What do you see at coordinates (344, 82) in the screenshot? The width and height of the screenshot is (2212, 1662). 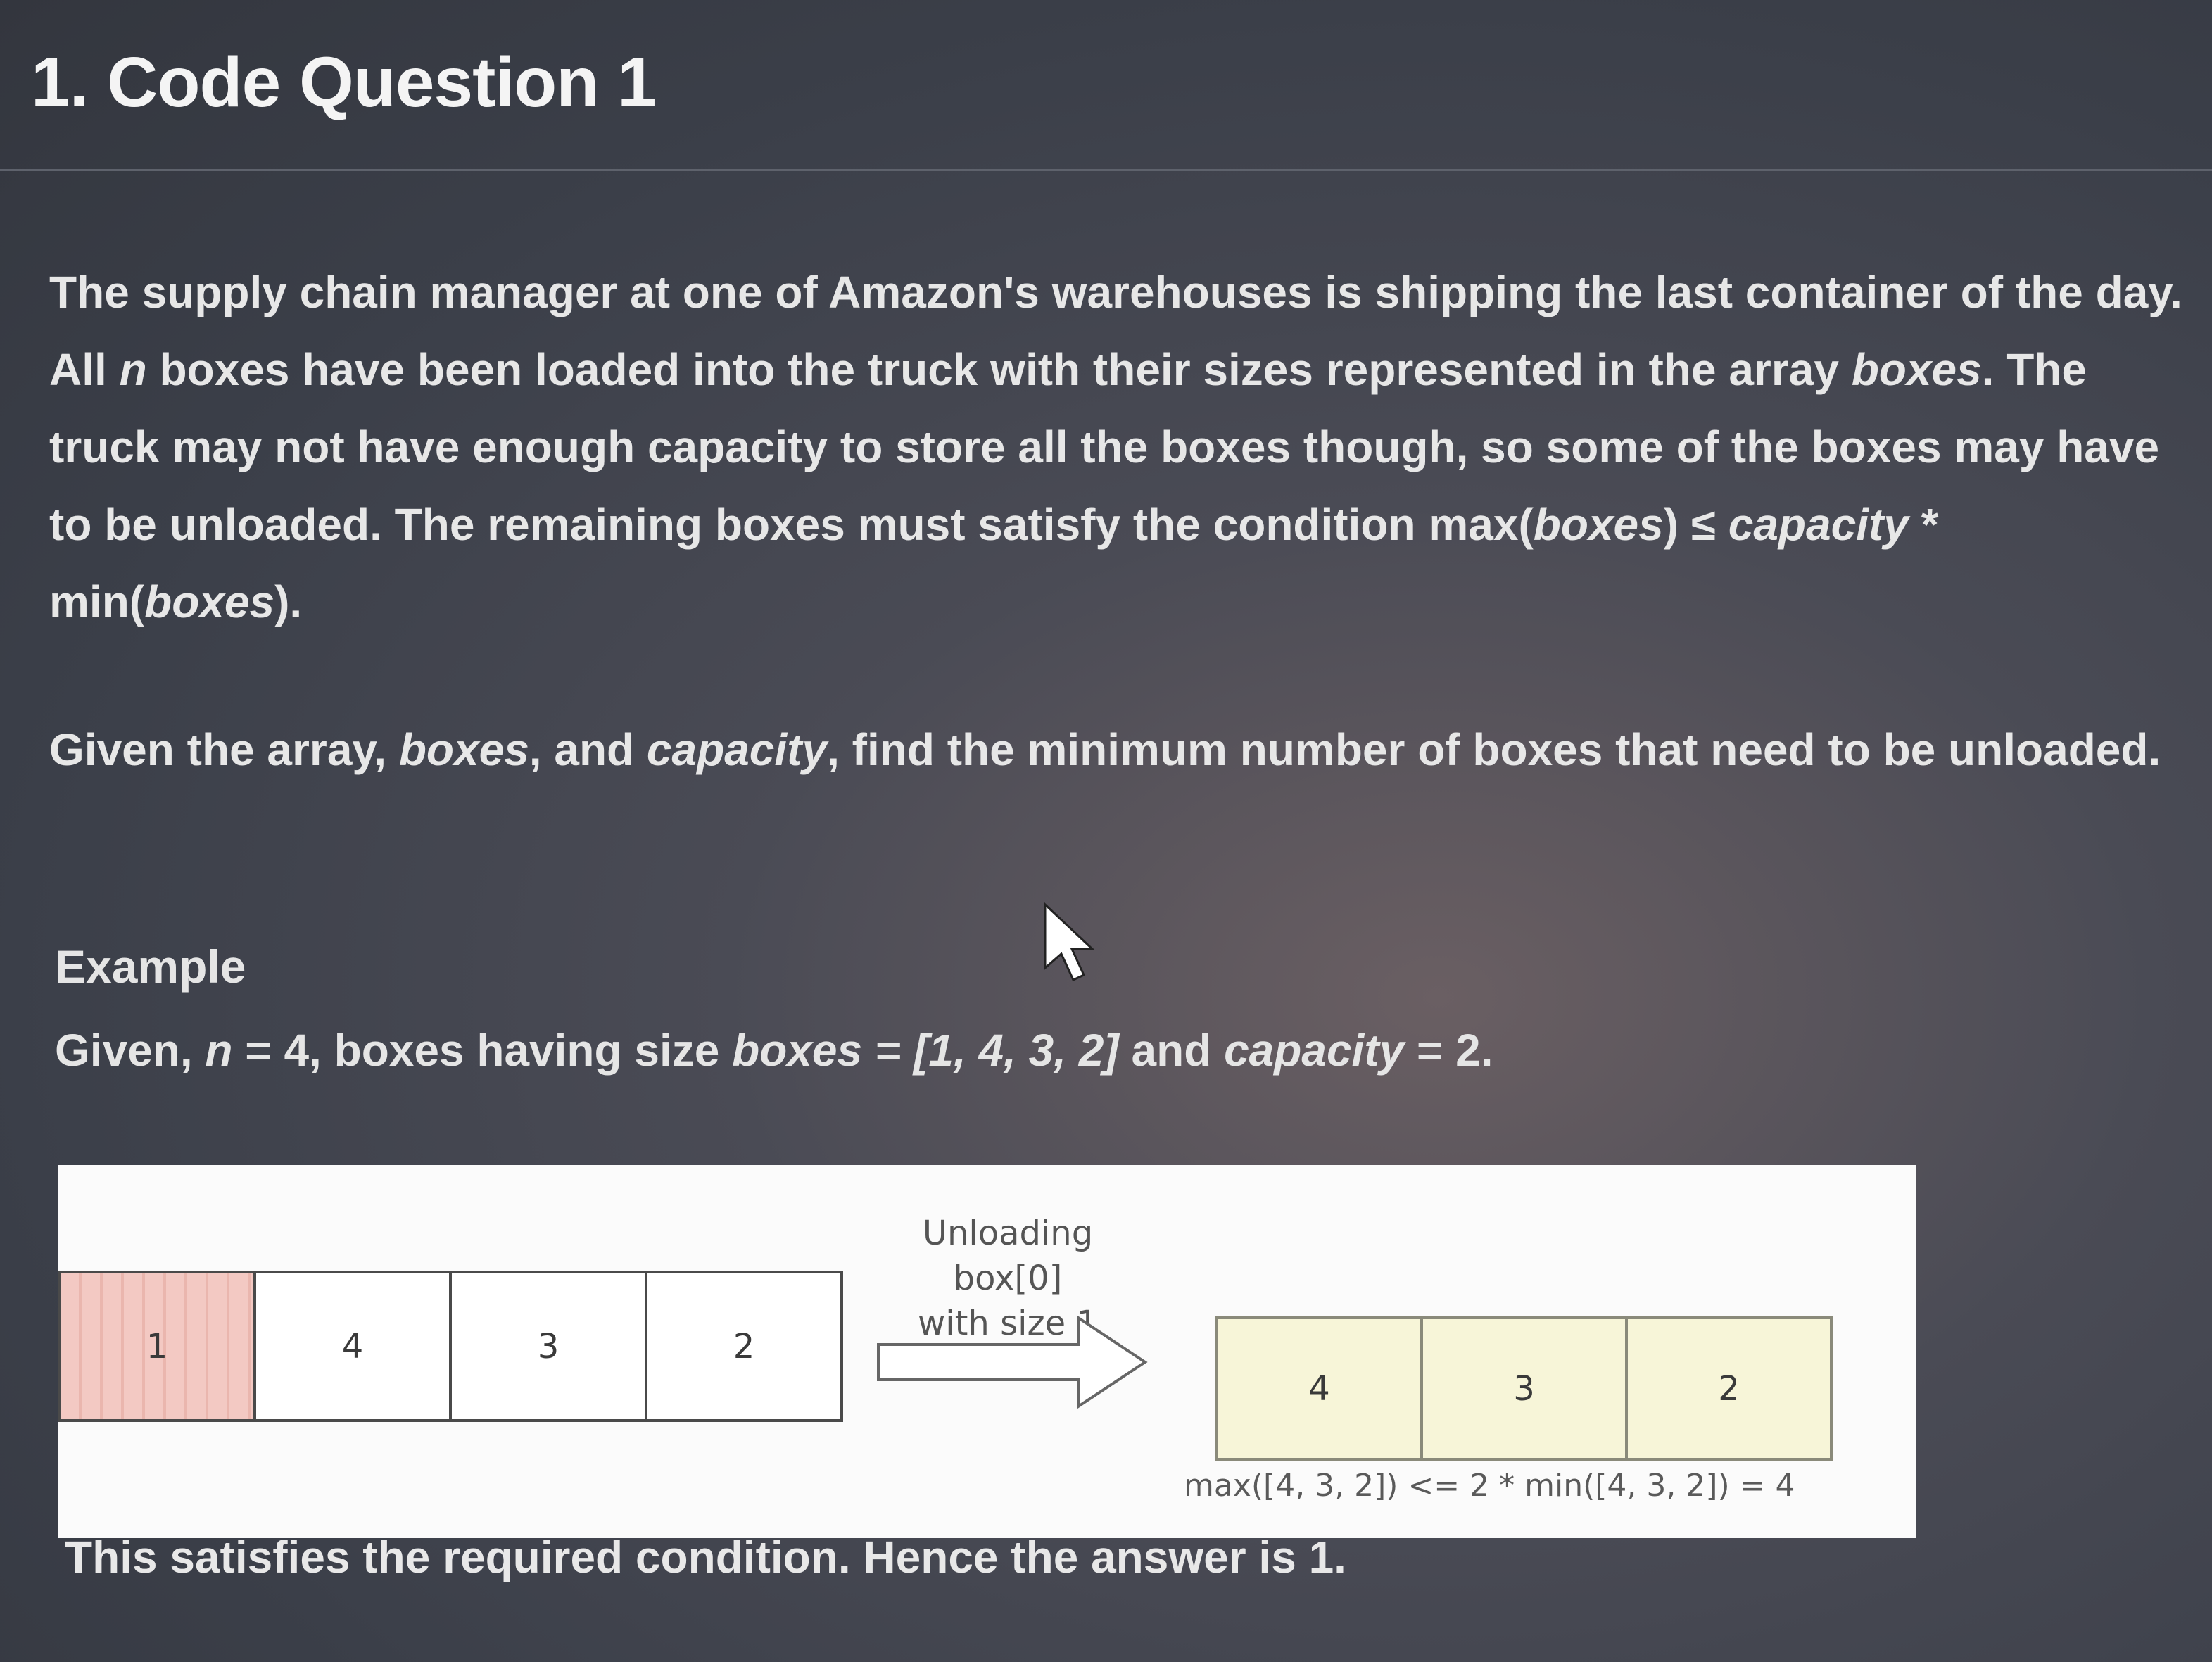 I see `question-title: 1. Code Question 1` at bounding box center [344, 82].